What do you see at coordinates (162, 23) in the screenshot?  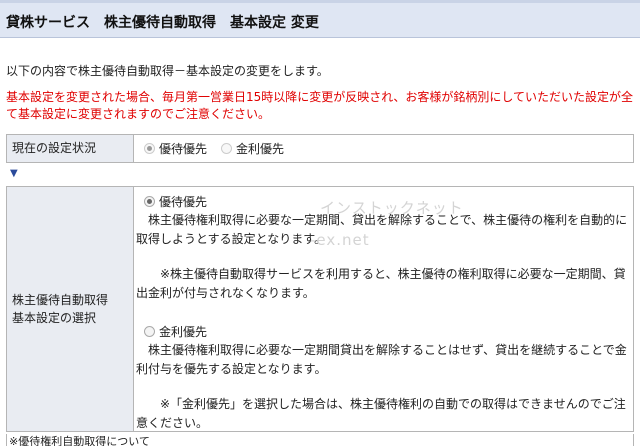 I see `page-title: 貸株サービス 株主優待自動取得 基本設定 変更` at bounding box center [162, 23].